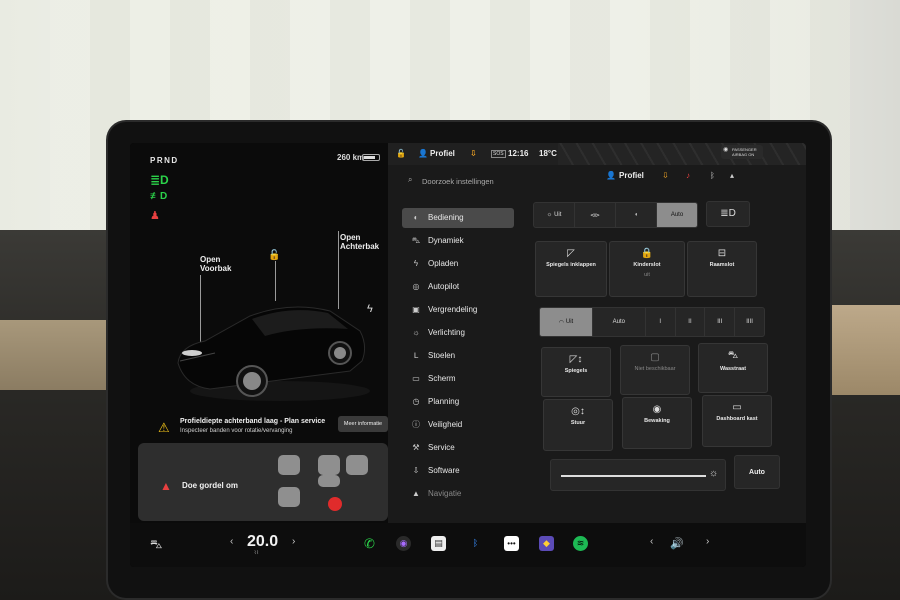 The width and height of the screenshot is (900, 600). What do you see at coordinates (677, 543) in the screenshot?
I see `volume-icon: 🔊` at bounding box center [677, 543].